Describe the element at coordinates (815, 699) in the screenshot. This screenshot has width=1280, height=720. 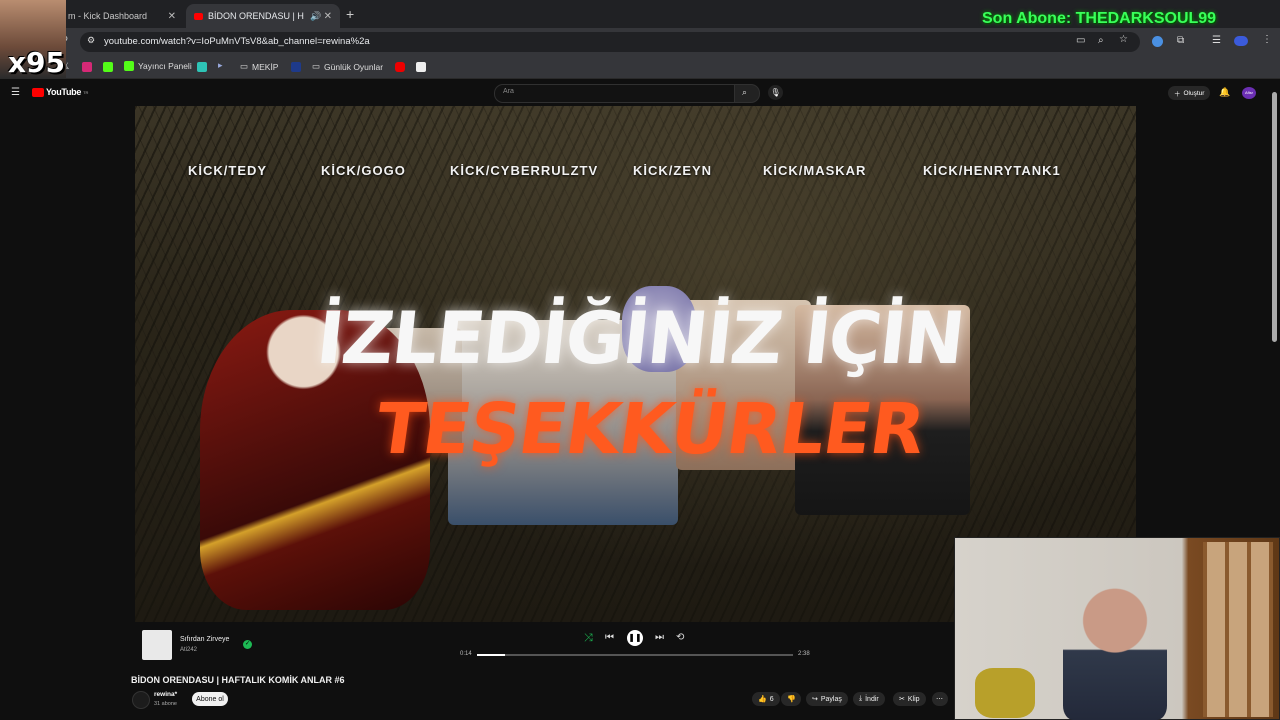
I see `share-icon: ↪` at that location.